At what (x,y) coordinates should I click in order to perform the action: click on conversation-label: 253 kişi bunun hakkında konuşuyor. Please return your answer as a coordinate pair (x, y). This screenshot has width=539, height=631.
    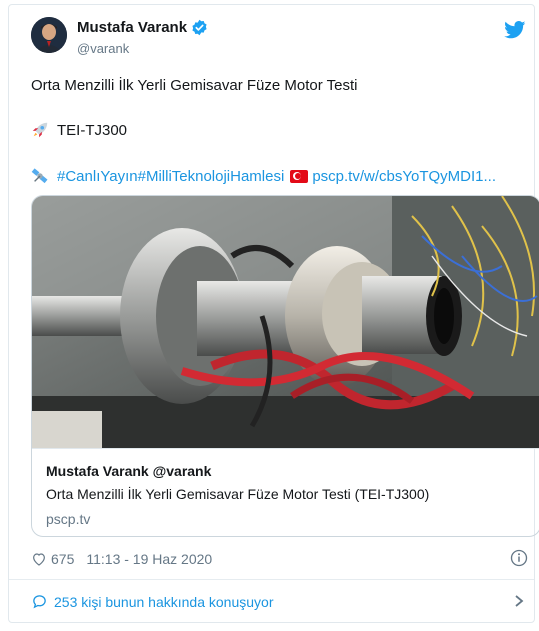
    Looking at the image, I should click on (163, 602).